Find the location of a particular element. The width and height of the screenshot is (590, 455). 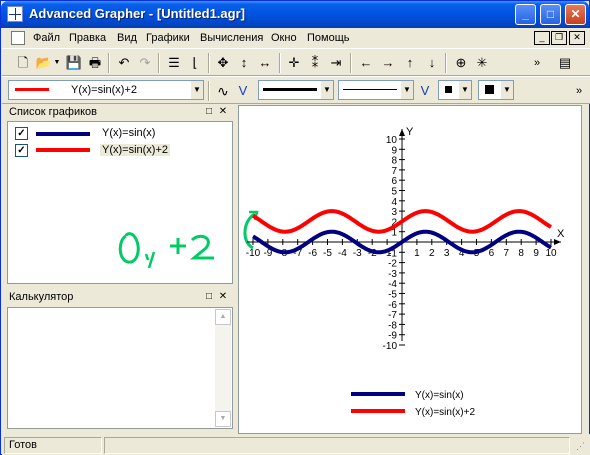

move-right-icon: → is located at coordinates (388, 63).